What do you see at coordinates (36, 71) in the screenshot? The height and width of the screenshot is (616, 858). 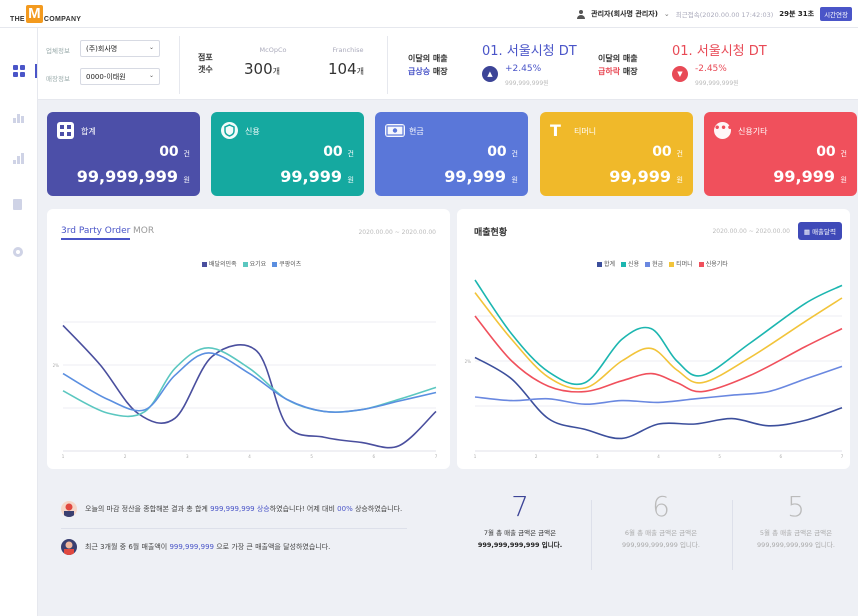 I see `sidebar-active-indicator` at bounding box center [36, 71].